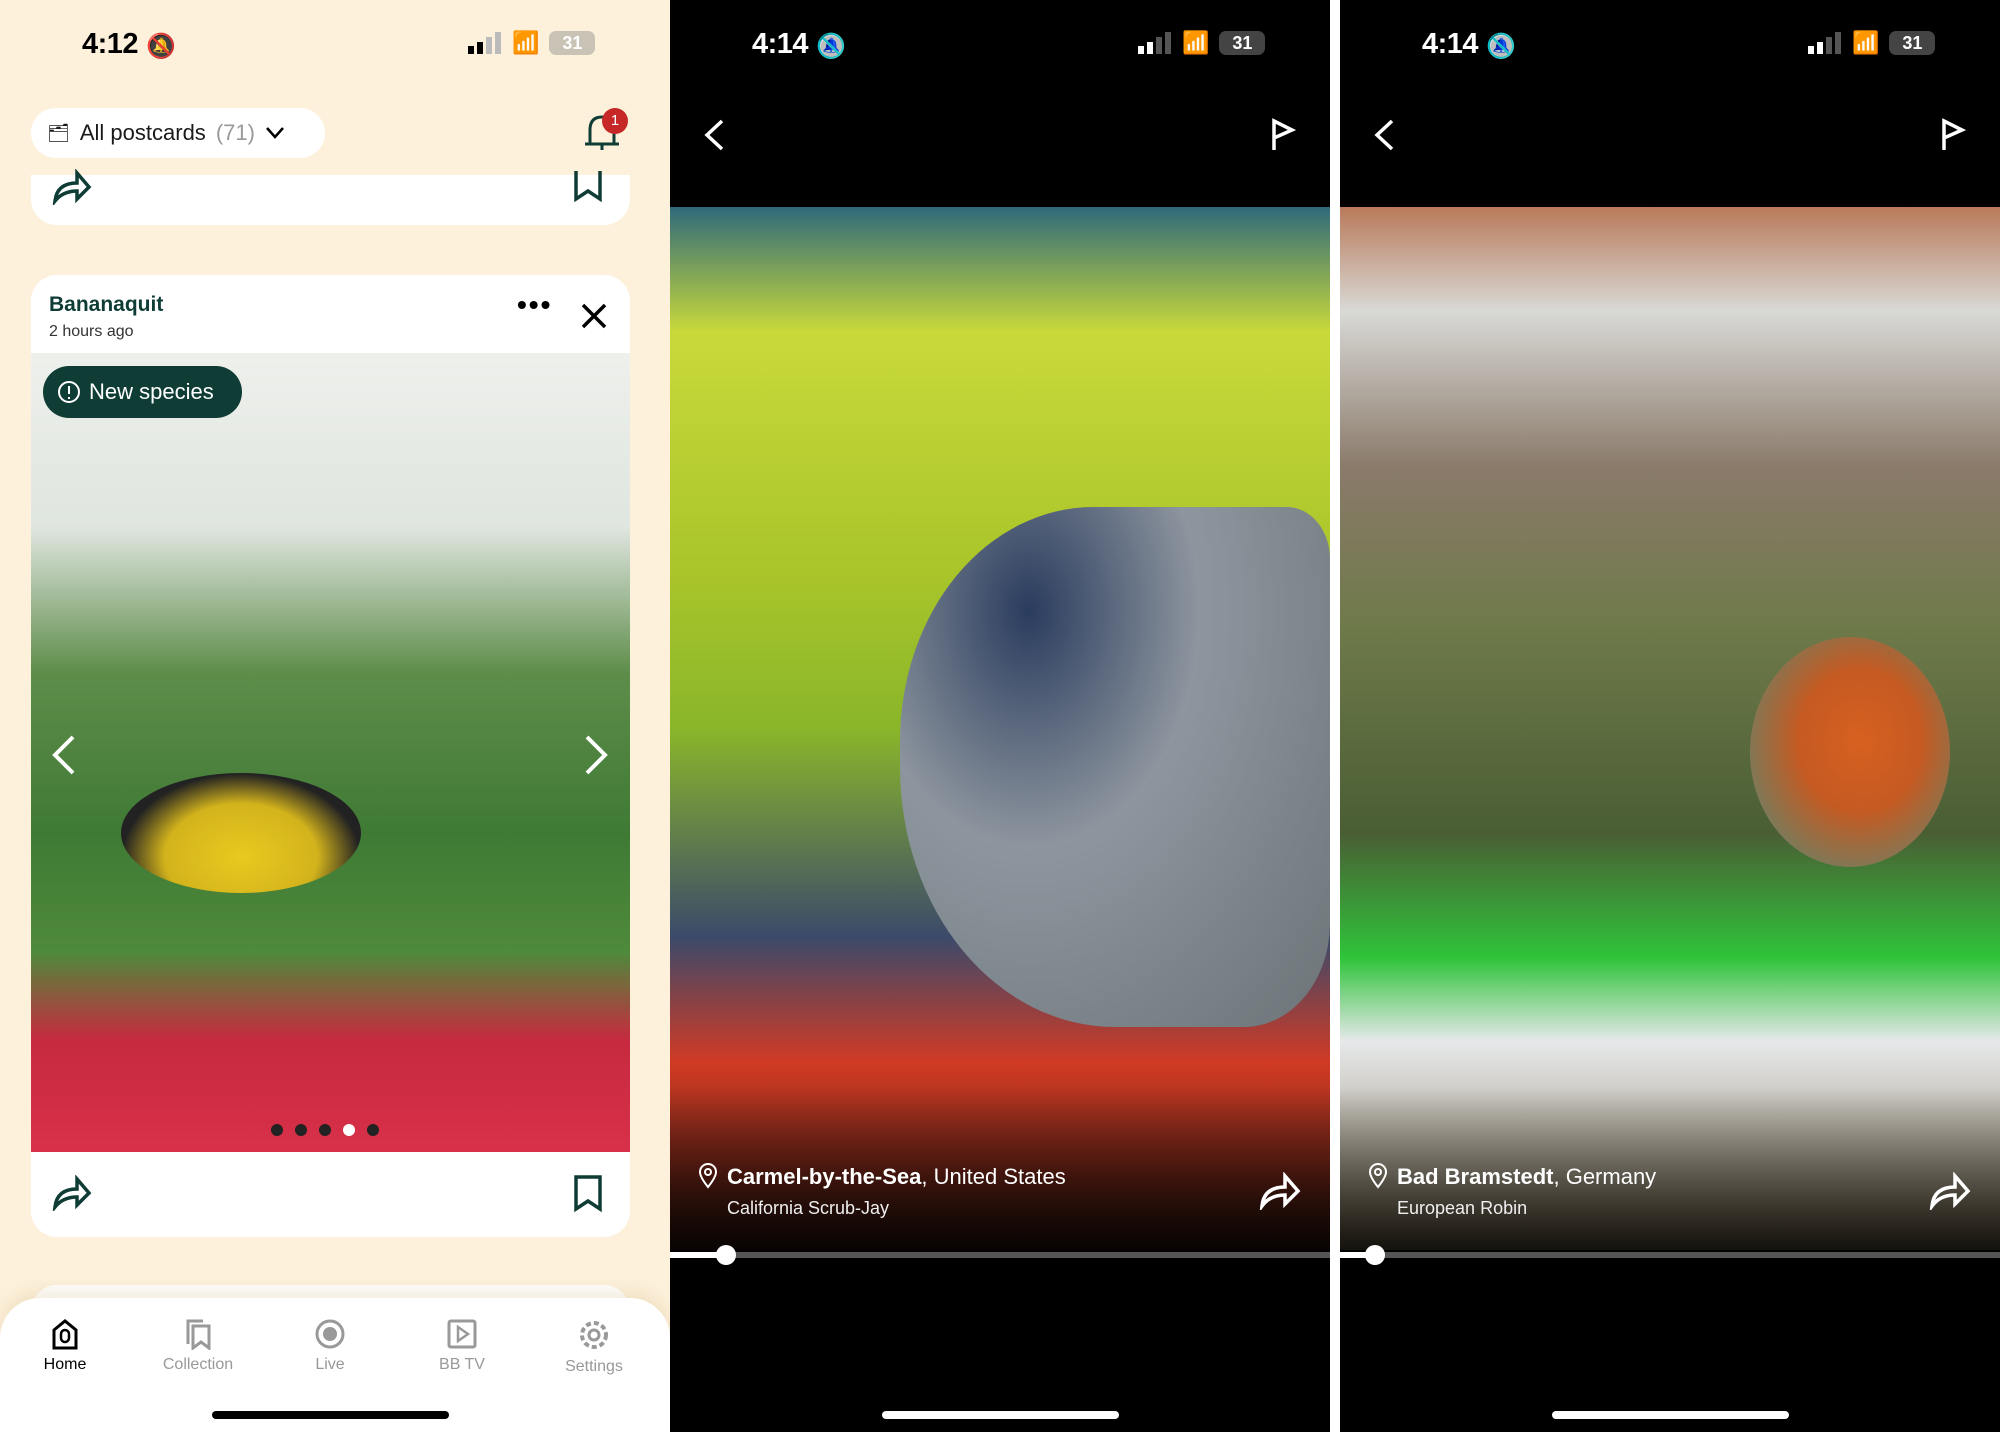  I want to click on postcards-icon: 🗂, so click(58, 132).